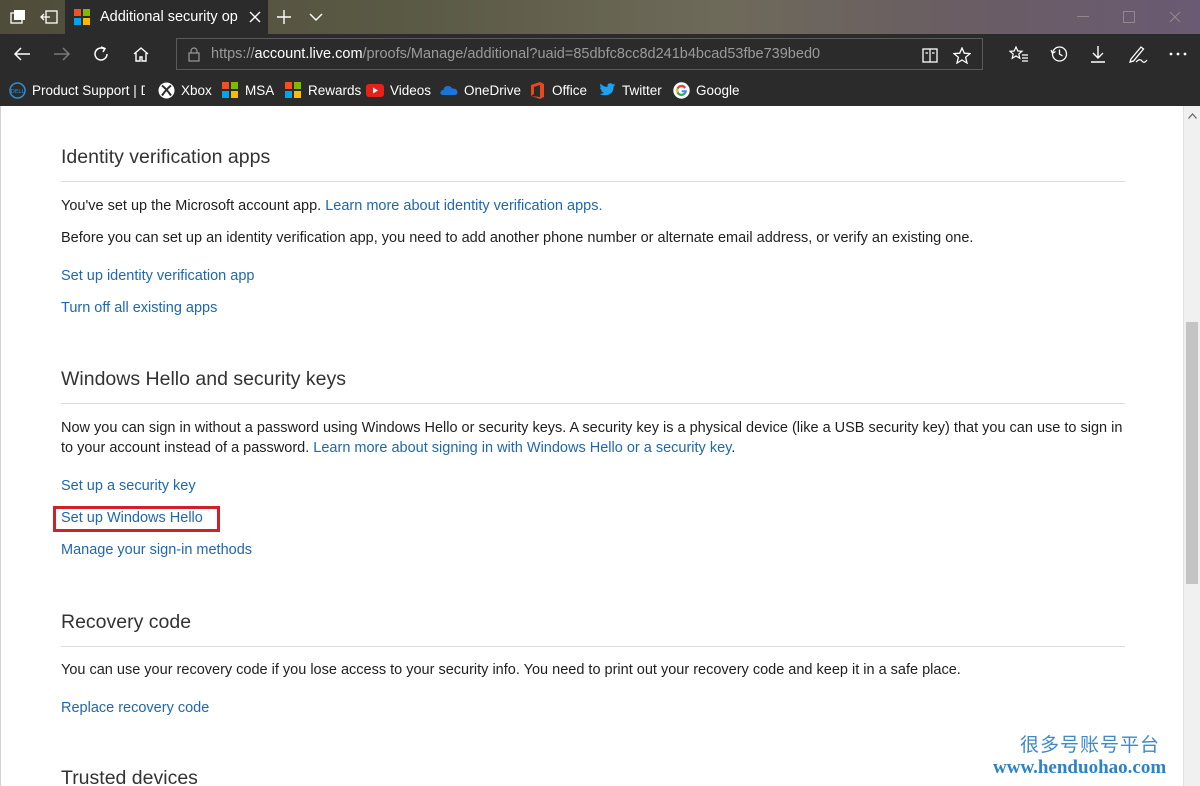 The image size is (1200, 786). What do you see at coordinates (449, 90) in the screenshot?
I see `onedrive-icon` at bounding box center [449, 90].